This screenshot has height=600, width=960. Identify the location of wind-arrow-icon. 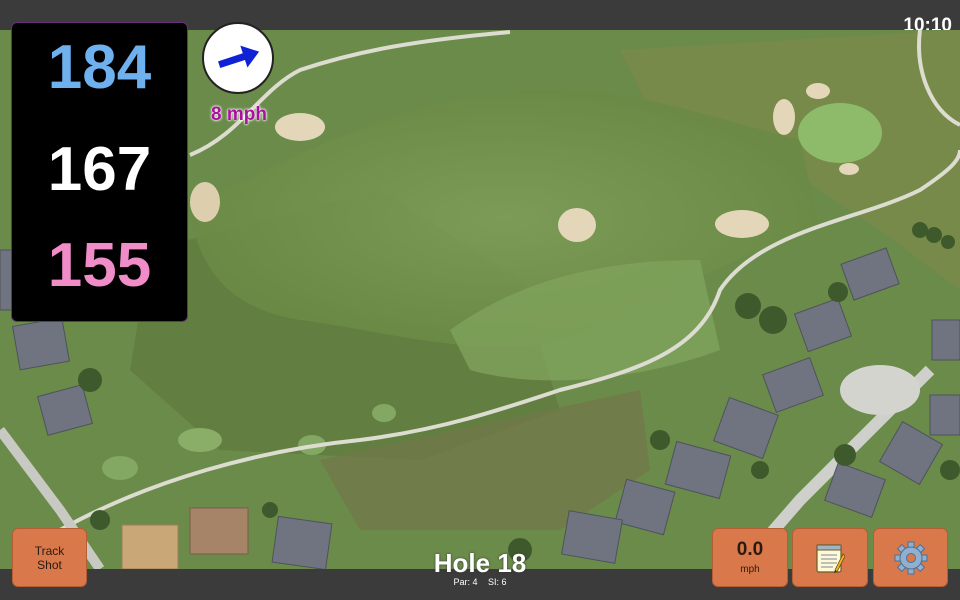
(239, 56).